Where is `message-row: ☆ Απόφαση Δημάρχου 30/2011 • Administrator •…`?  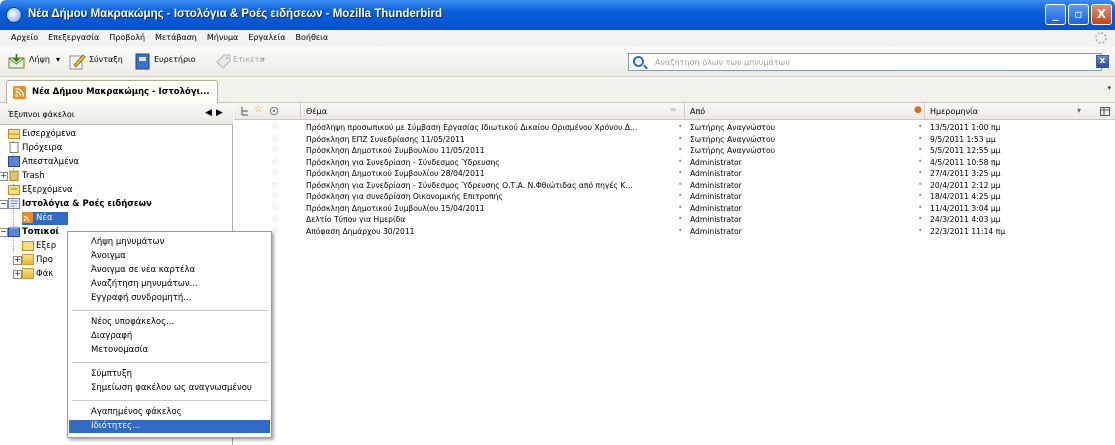 message-row: ☆ Απόφαση Δημάρχου 30/2011 • Administrator •… is located at coordinates (674, 231).